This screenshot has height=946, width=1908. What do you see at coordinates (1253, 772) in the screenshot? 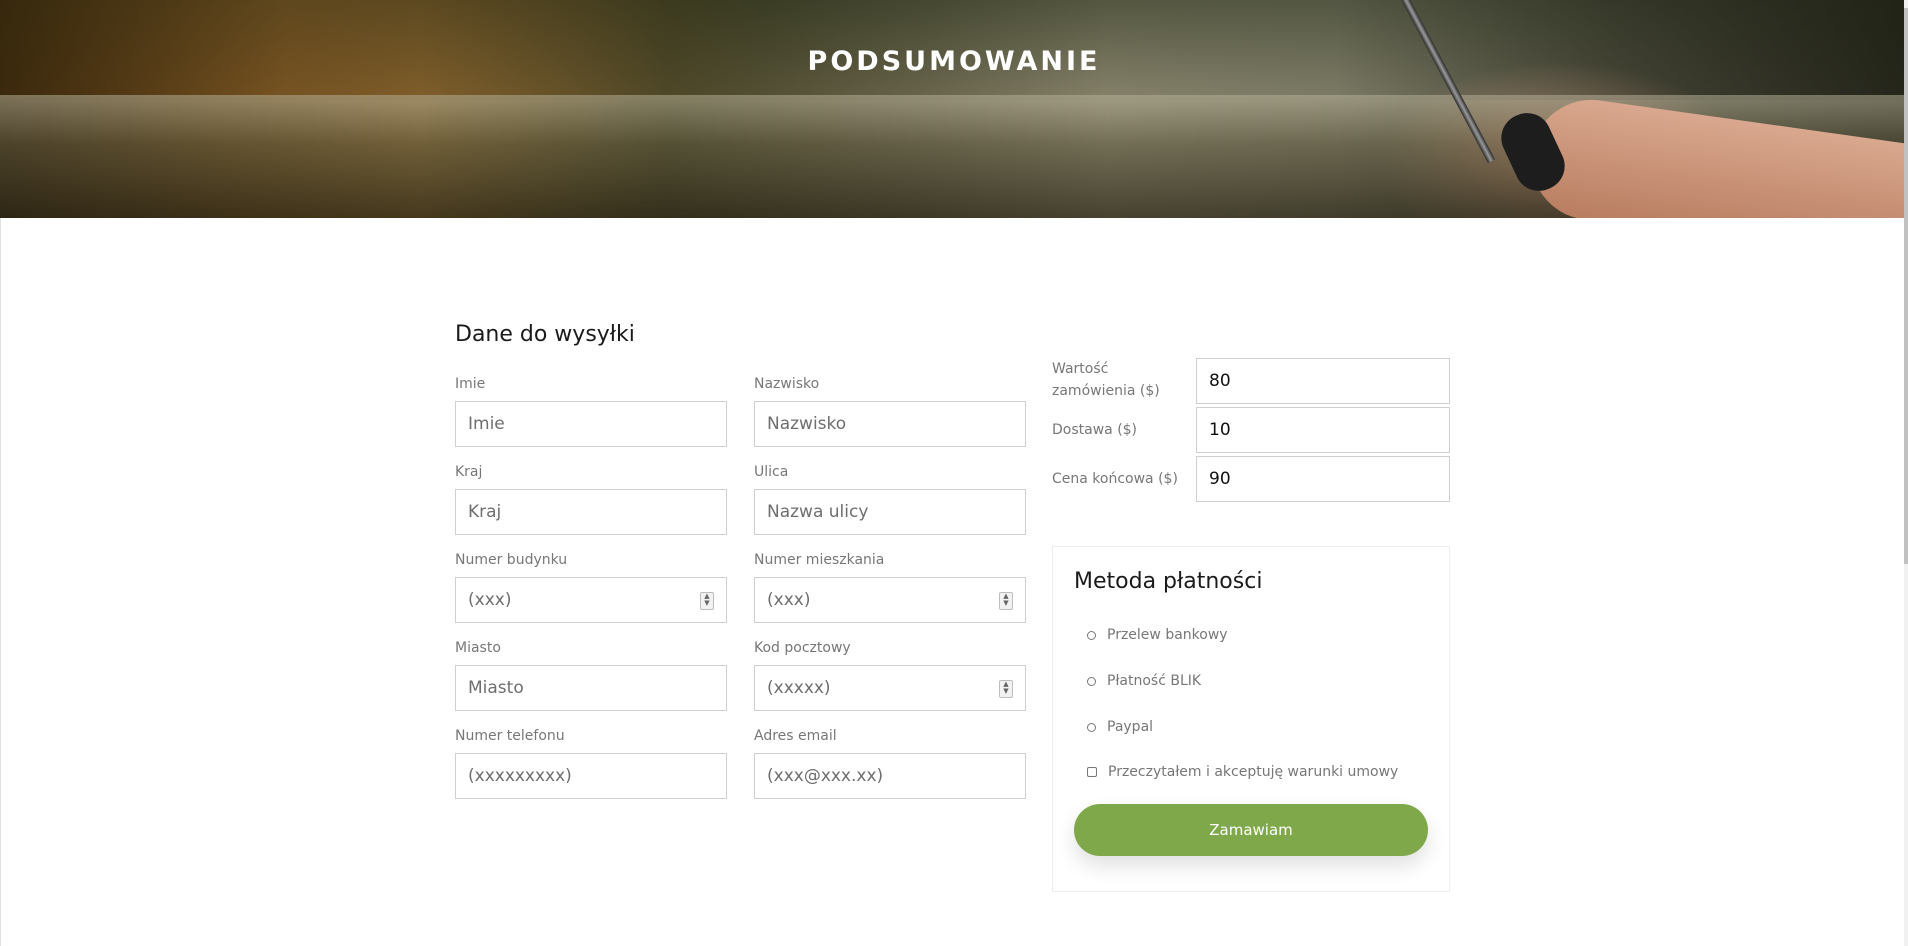
I see `terms-label: Przeczytałem i akceptuję warunki umowy` at bounding box center [1253, 772].